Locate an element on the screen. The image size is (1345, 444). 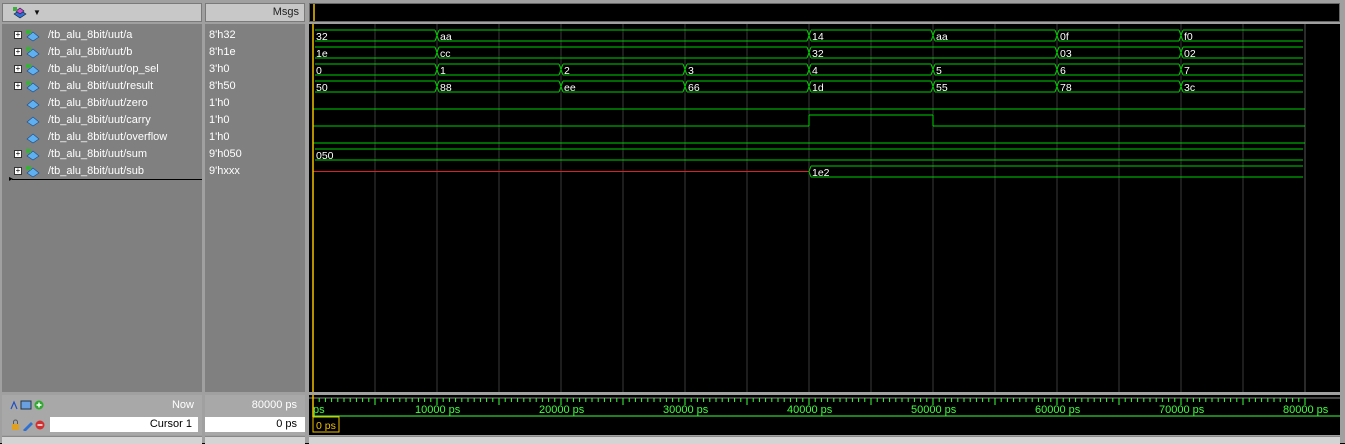
wave-value-label: 66 is located at coordinates (694, 88).